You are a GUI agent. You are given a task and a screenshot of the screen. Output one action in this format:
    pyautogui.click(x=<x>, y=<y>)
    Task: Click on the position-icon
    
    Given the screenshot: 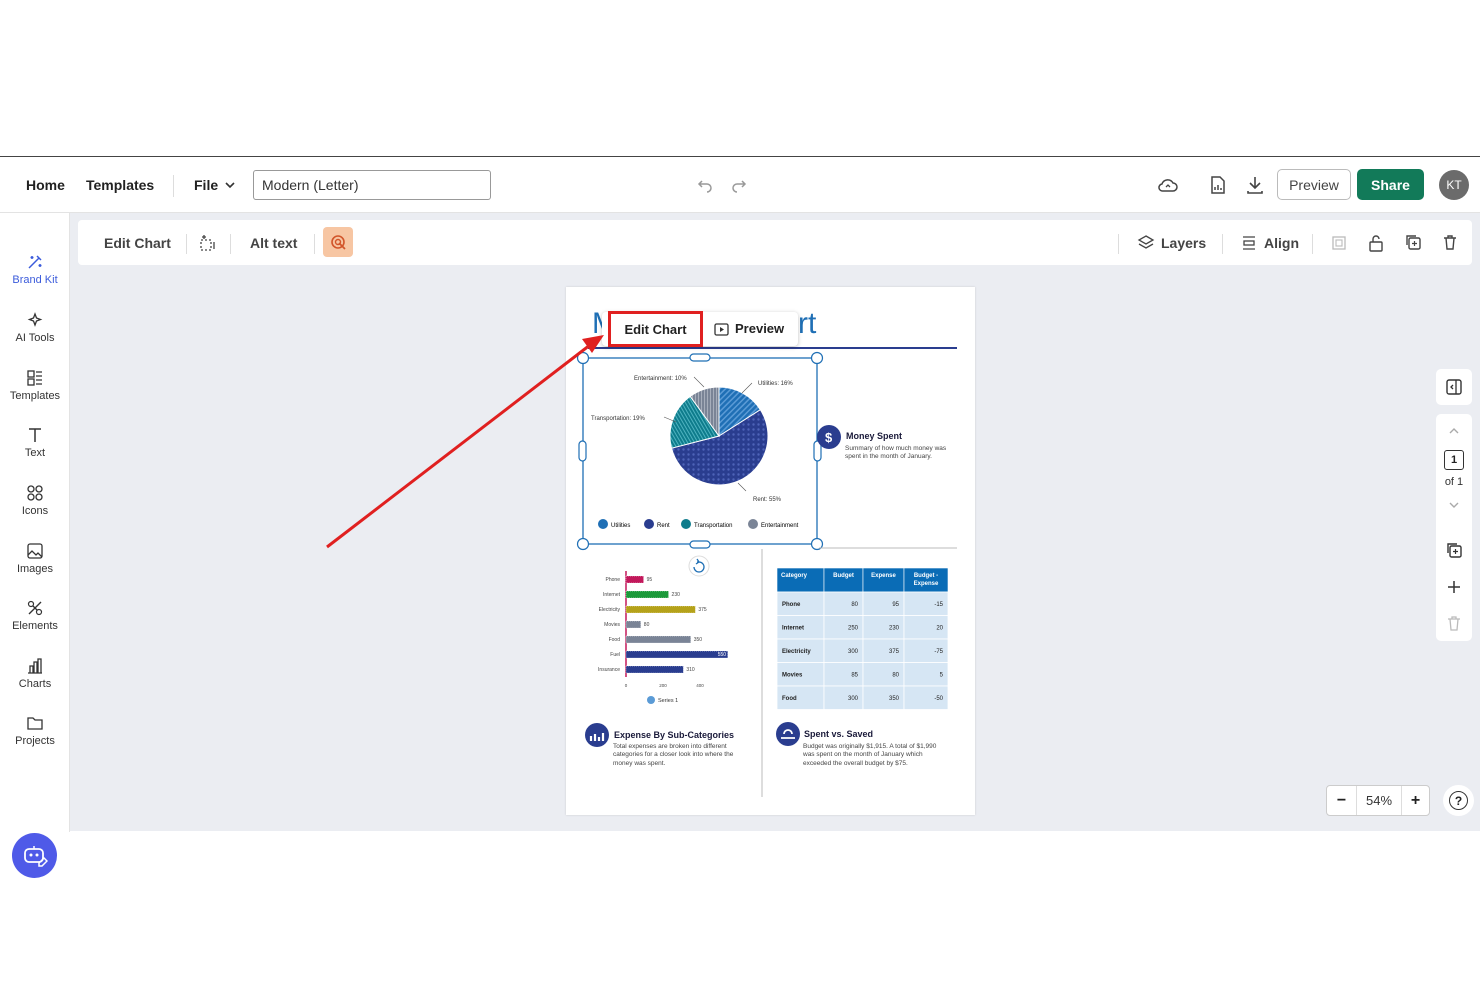 What is the action you would take?
    pyautogui.click(x=208, y=243)
    